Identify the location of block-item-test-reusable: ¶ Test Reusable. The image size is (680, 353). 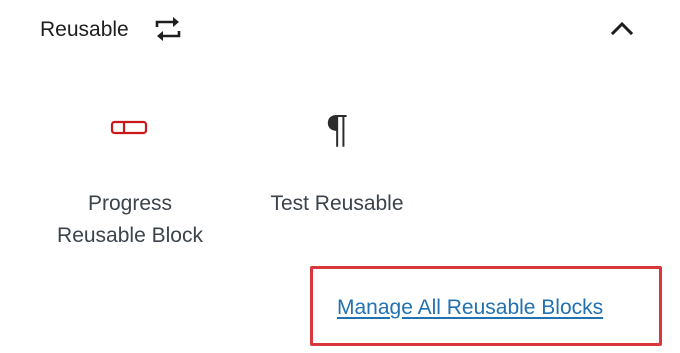
(337, 177).